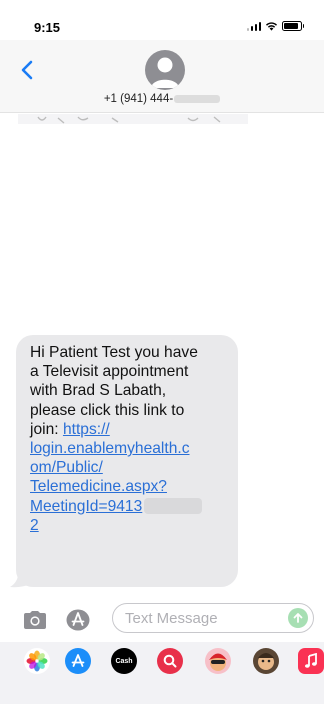 The width and height of the screenshot is (324, 704). I want to click on photos-app-icon, so click(37, 661).